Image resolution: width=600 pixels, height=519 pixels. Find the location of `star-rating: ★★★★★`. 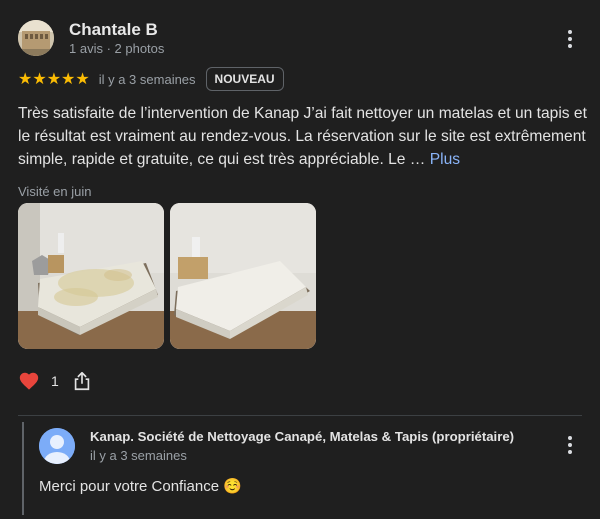

star-rating: ★★★★★ is located at coordinates (54, 79).